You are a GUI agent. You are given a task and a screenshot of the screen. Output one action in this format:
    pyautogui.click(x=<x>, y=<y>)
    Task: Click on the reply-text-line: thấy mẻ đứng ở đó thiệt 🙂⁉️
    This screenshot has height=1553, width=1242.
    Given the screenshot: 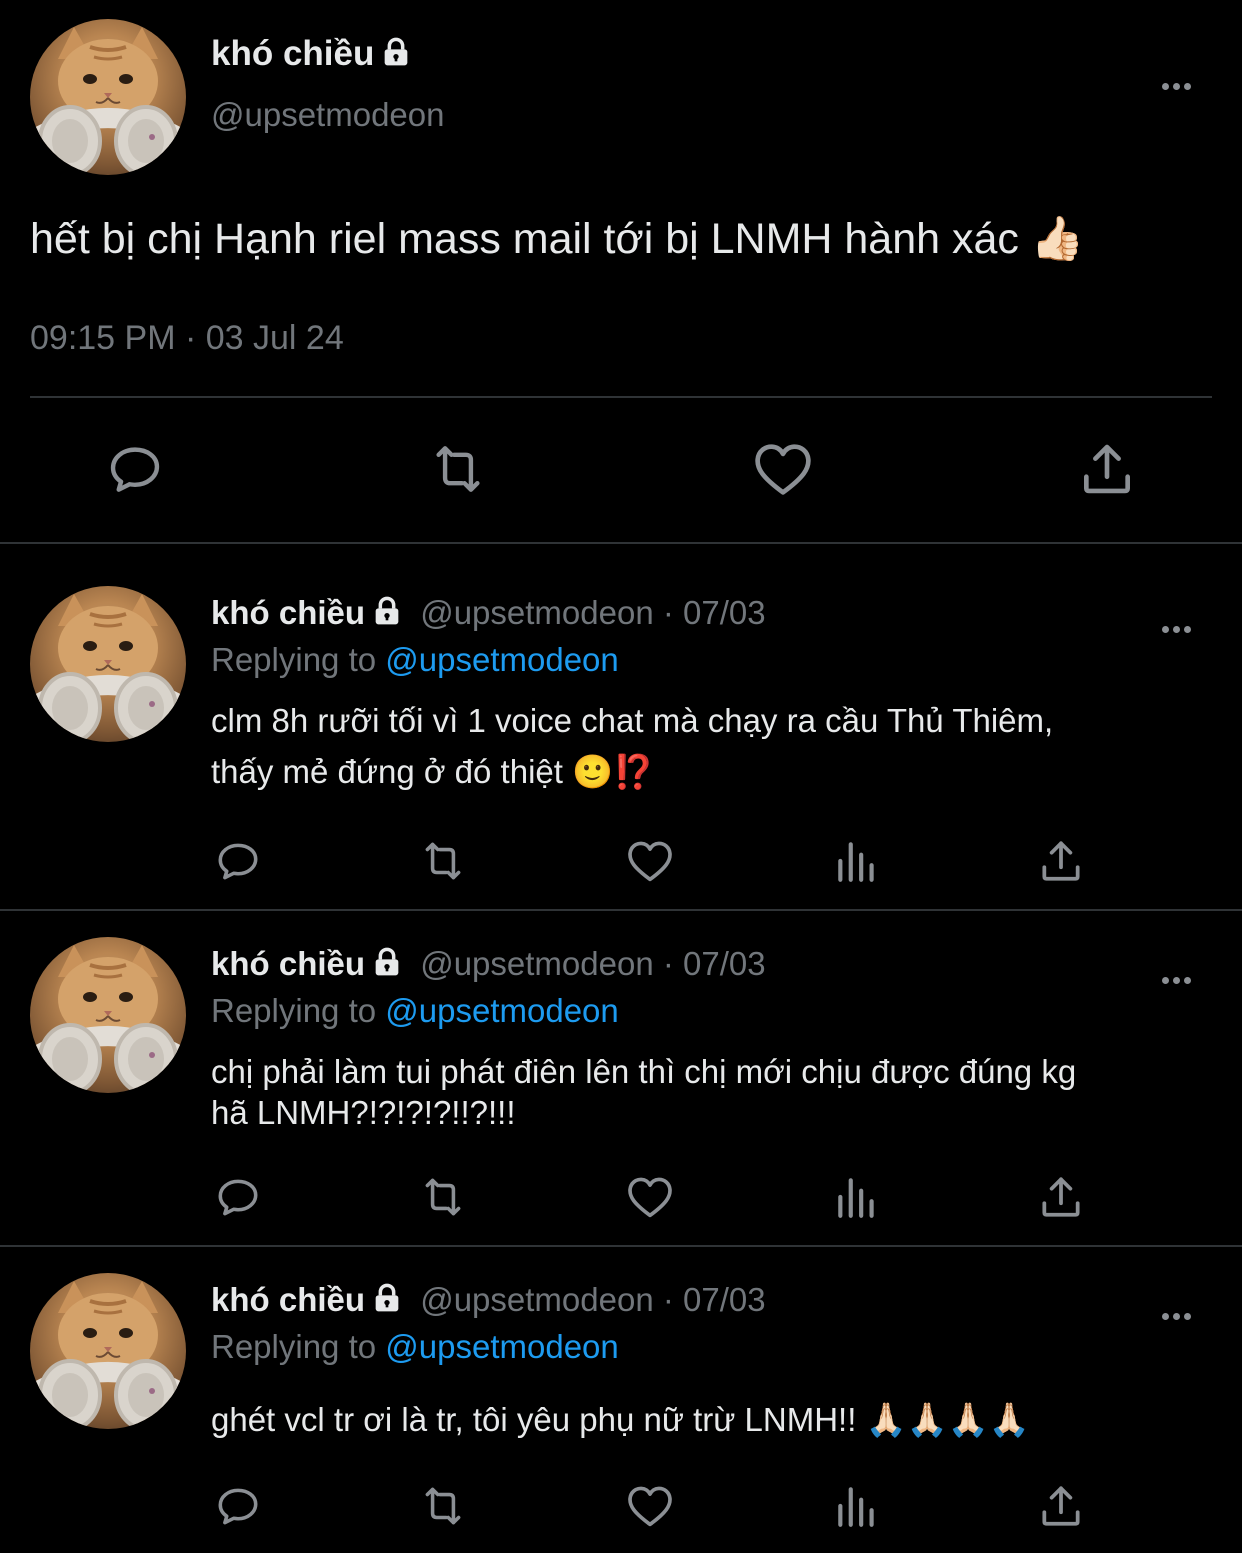 What is the action you would take?
    pyautogui.click(x=433, y=771)
    